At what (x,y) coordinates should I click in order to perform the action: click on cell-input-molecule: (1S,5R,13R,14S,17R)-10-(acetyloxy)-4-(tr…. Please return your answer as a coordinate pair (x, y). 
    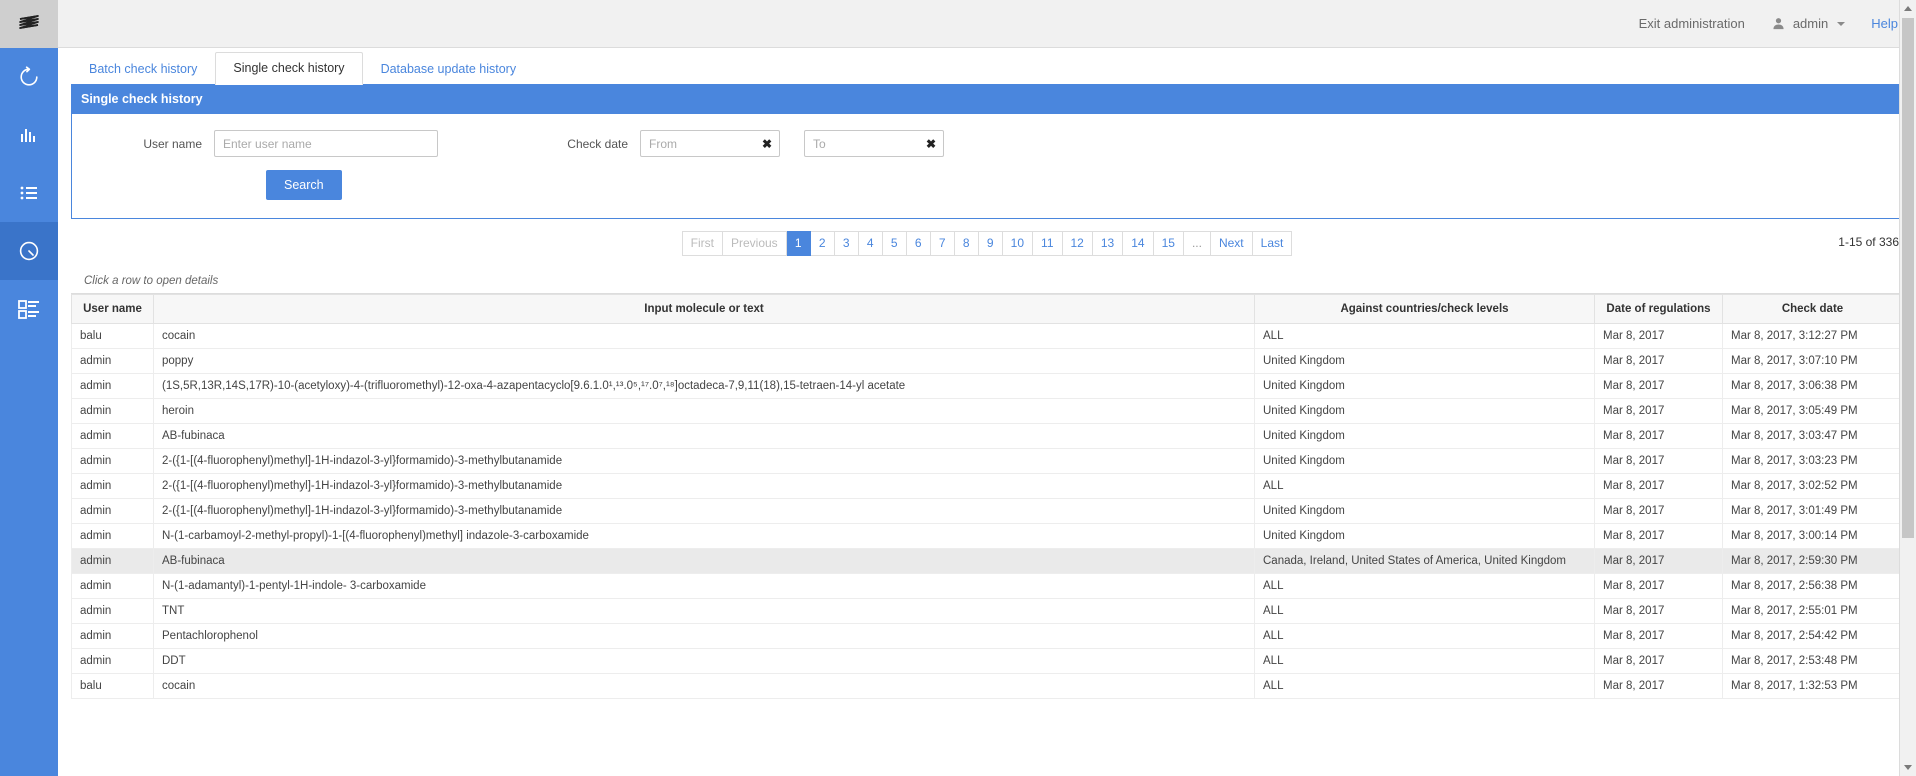
    Looking at the image, I should click on (704, 386).